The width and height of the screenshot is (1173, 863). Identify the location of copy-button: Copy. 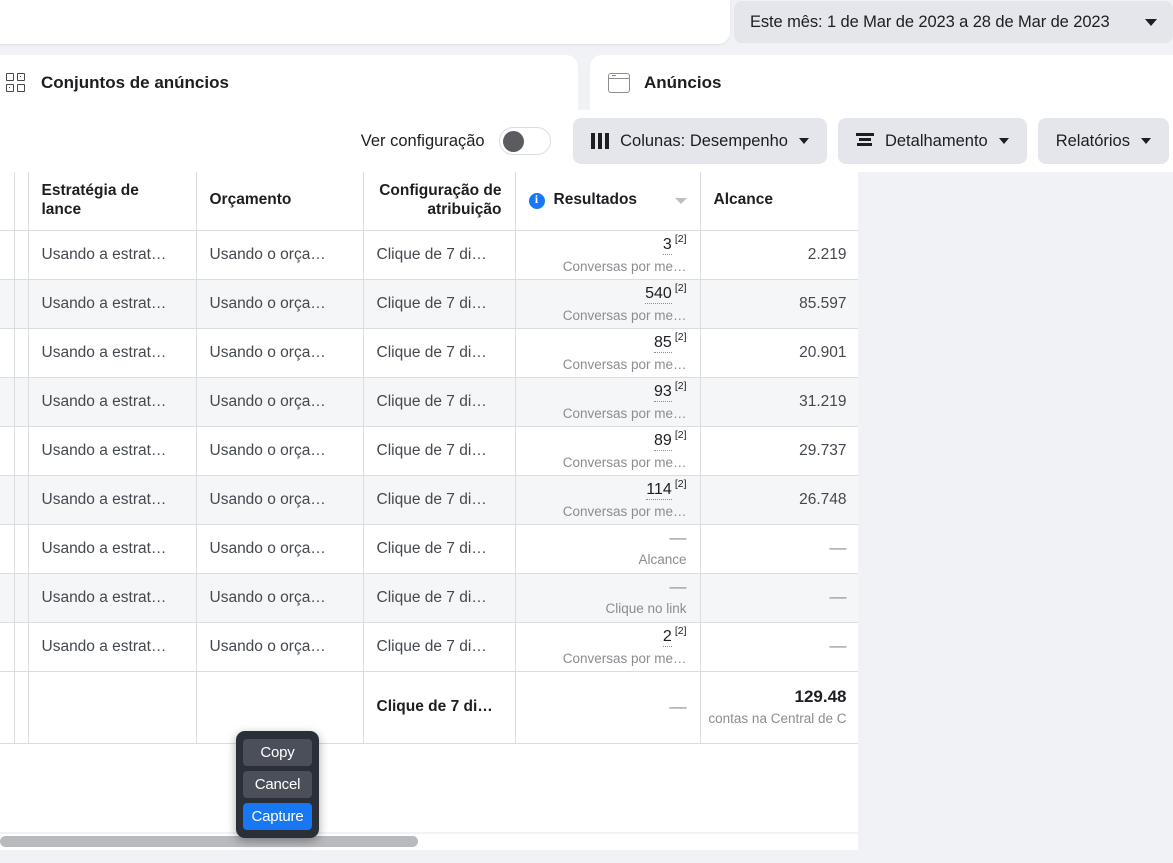
(277, 752).